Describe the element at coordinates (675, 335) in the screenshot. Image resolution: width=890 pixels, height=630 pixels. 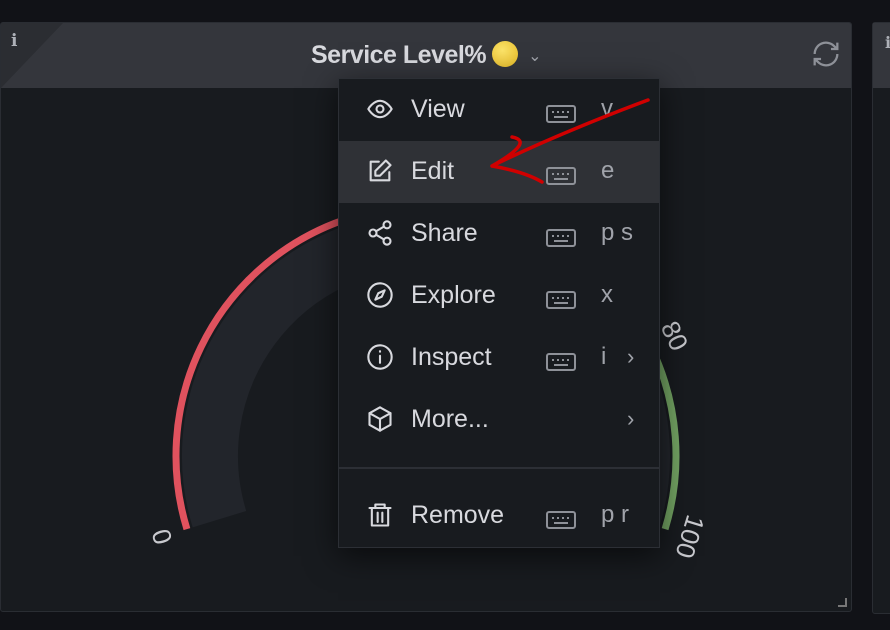
I see `gauge-tick-label: 80` at that location.